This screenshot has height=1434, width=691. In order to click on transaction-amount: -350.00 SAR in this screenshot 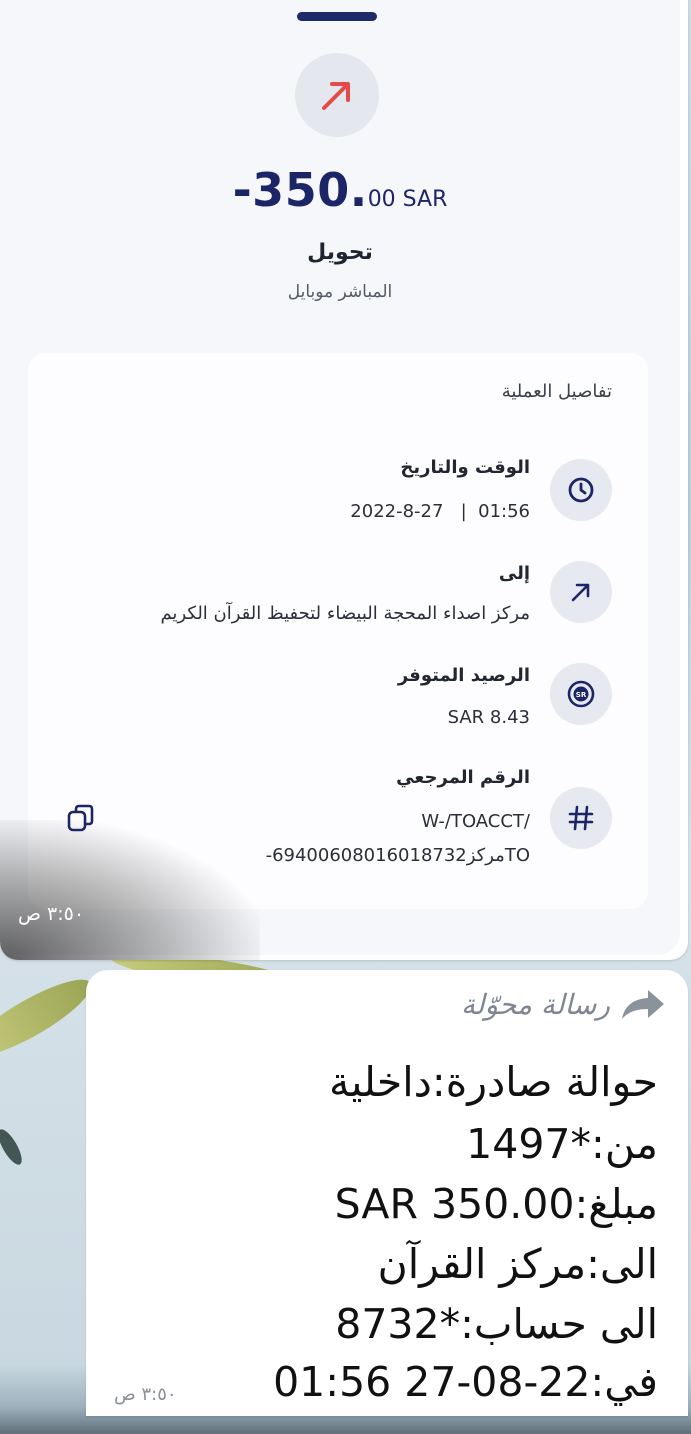, I will do `click(340, 190)`.